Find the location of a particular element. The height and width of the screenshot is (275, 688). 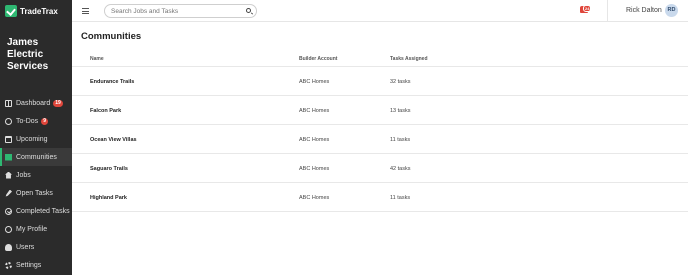

sidebar-item-label: Settings is located at coordinates (29, 265).